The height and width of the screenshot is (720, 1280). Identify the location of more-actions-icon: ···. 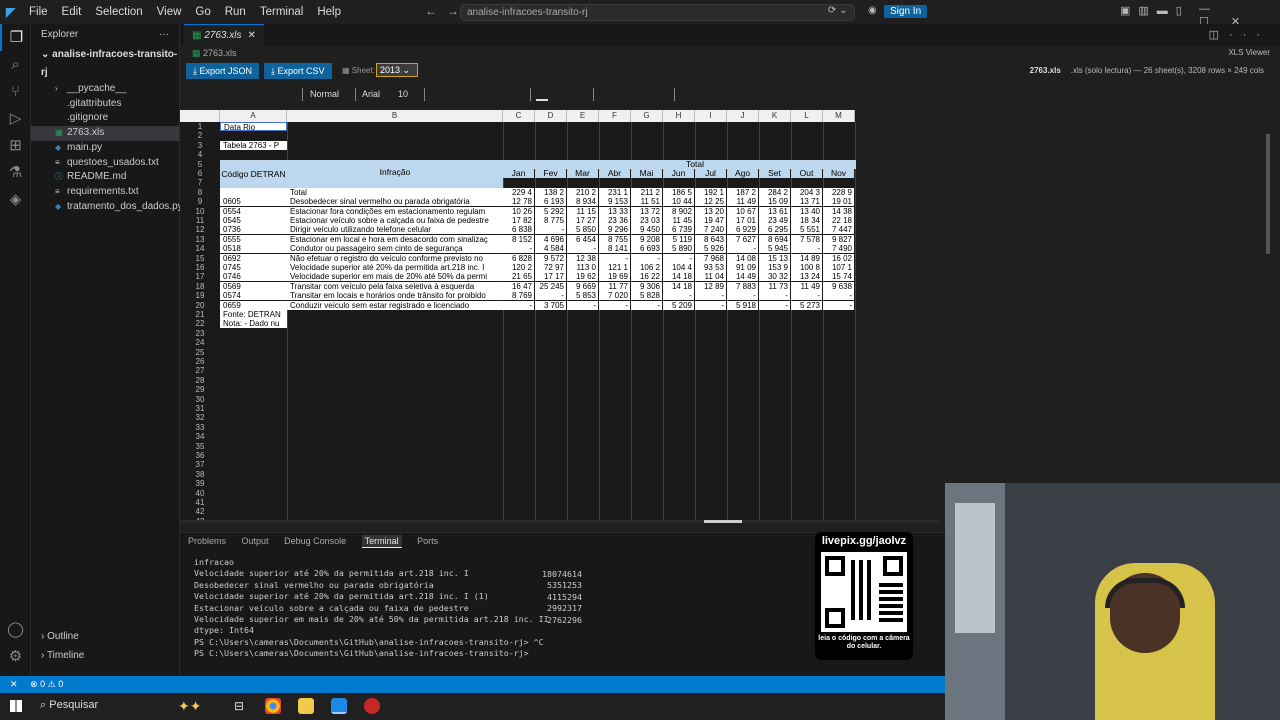
(164, 35).